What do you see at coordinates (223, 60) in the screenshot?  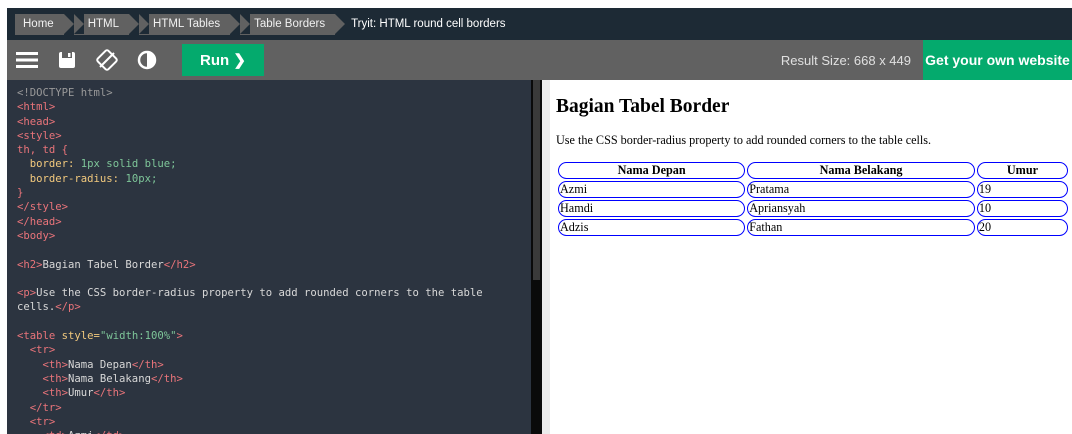 I see `run-button: Run ❯` at bounding box center [223, 60].